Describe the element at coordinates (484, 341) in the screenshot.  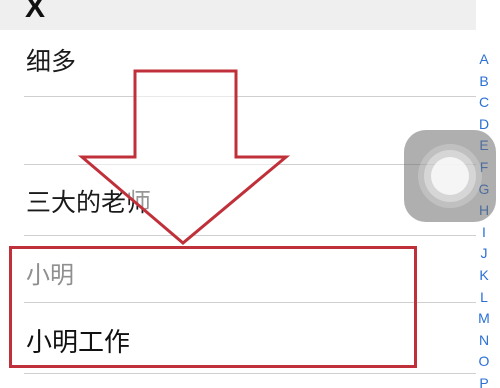
I see `index-letter: N` at that location.